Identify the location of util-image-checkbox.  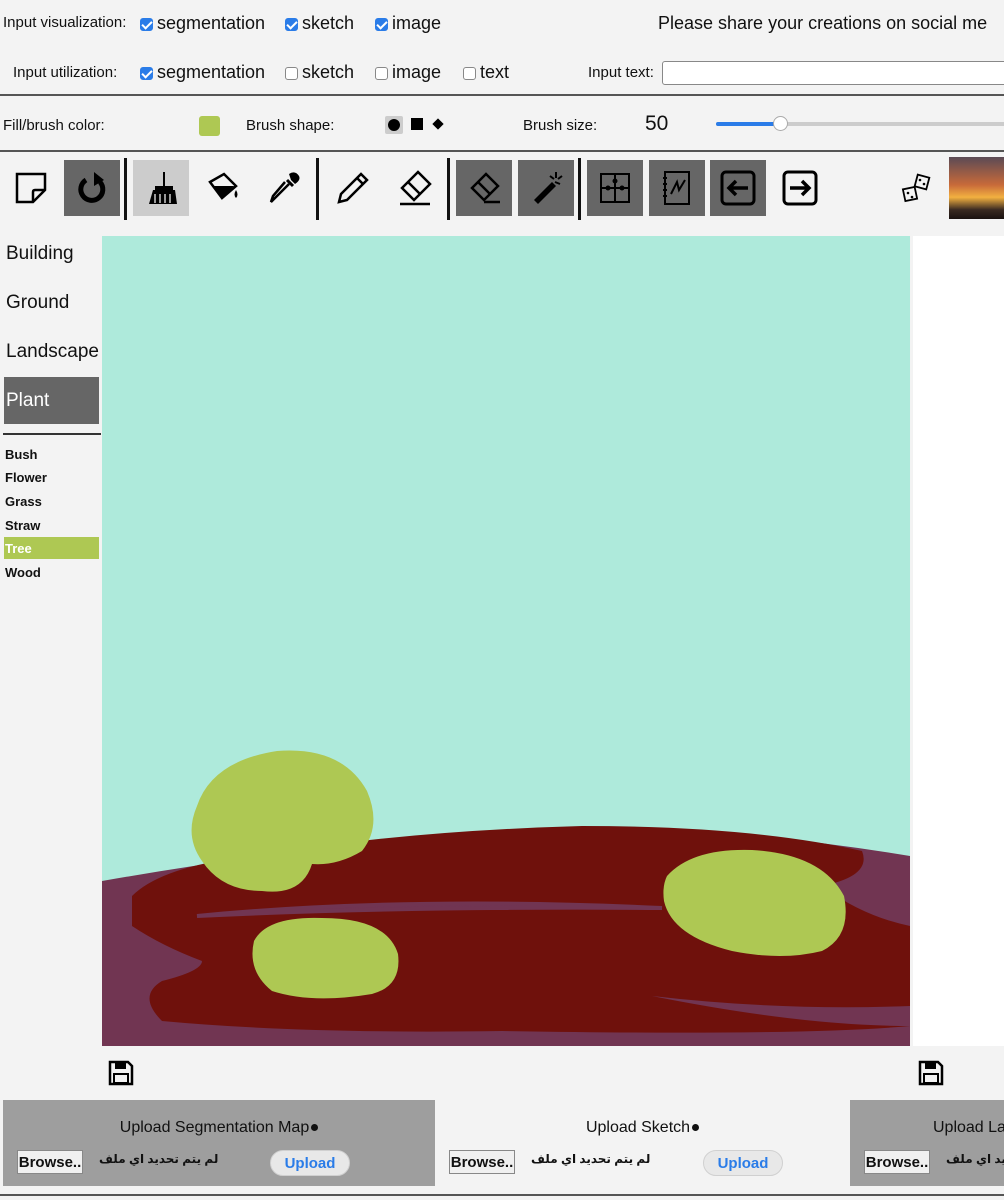
(381, 73).